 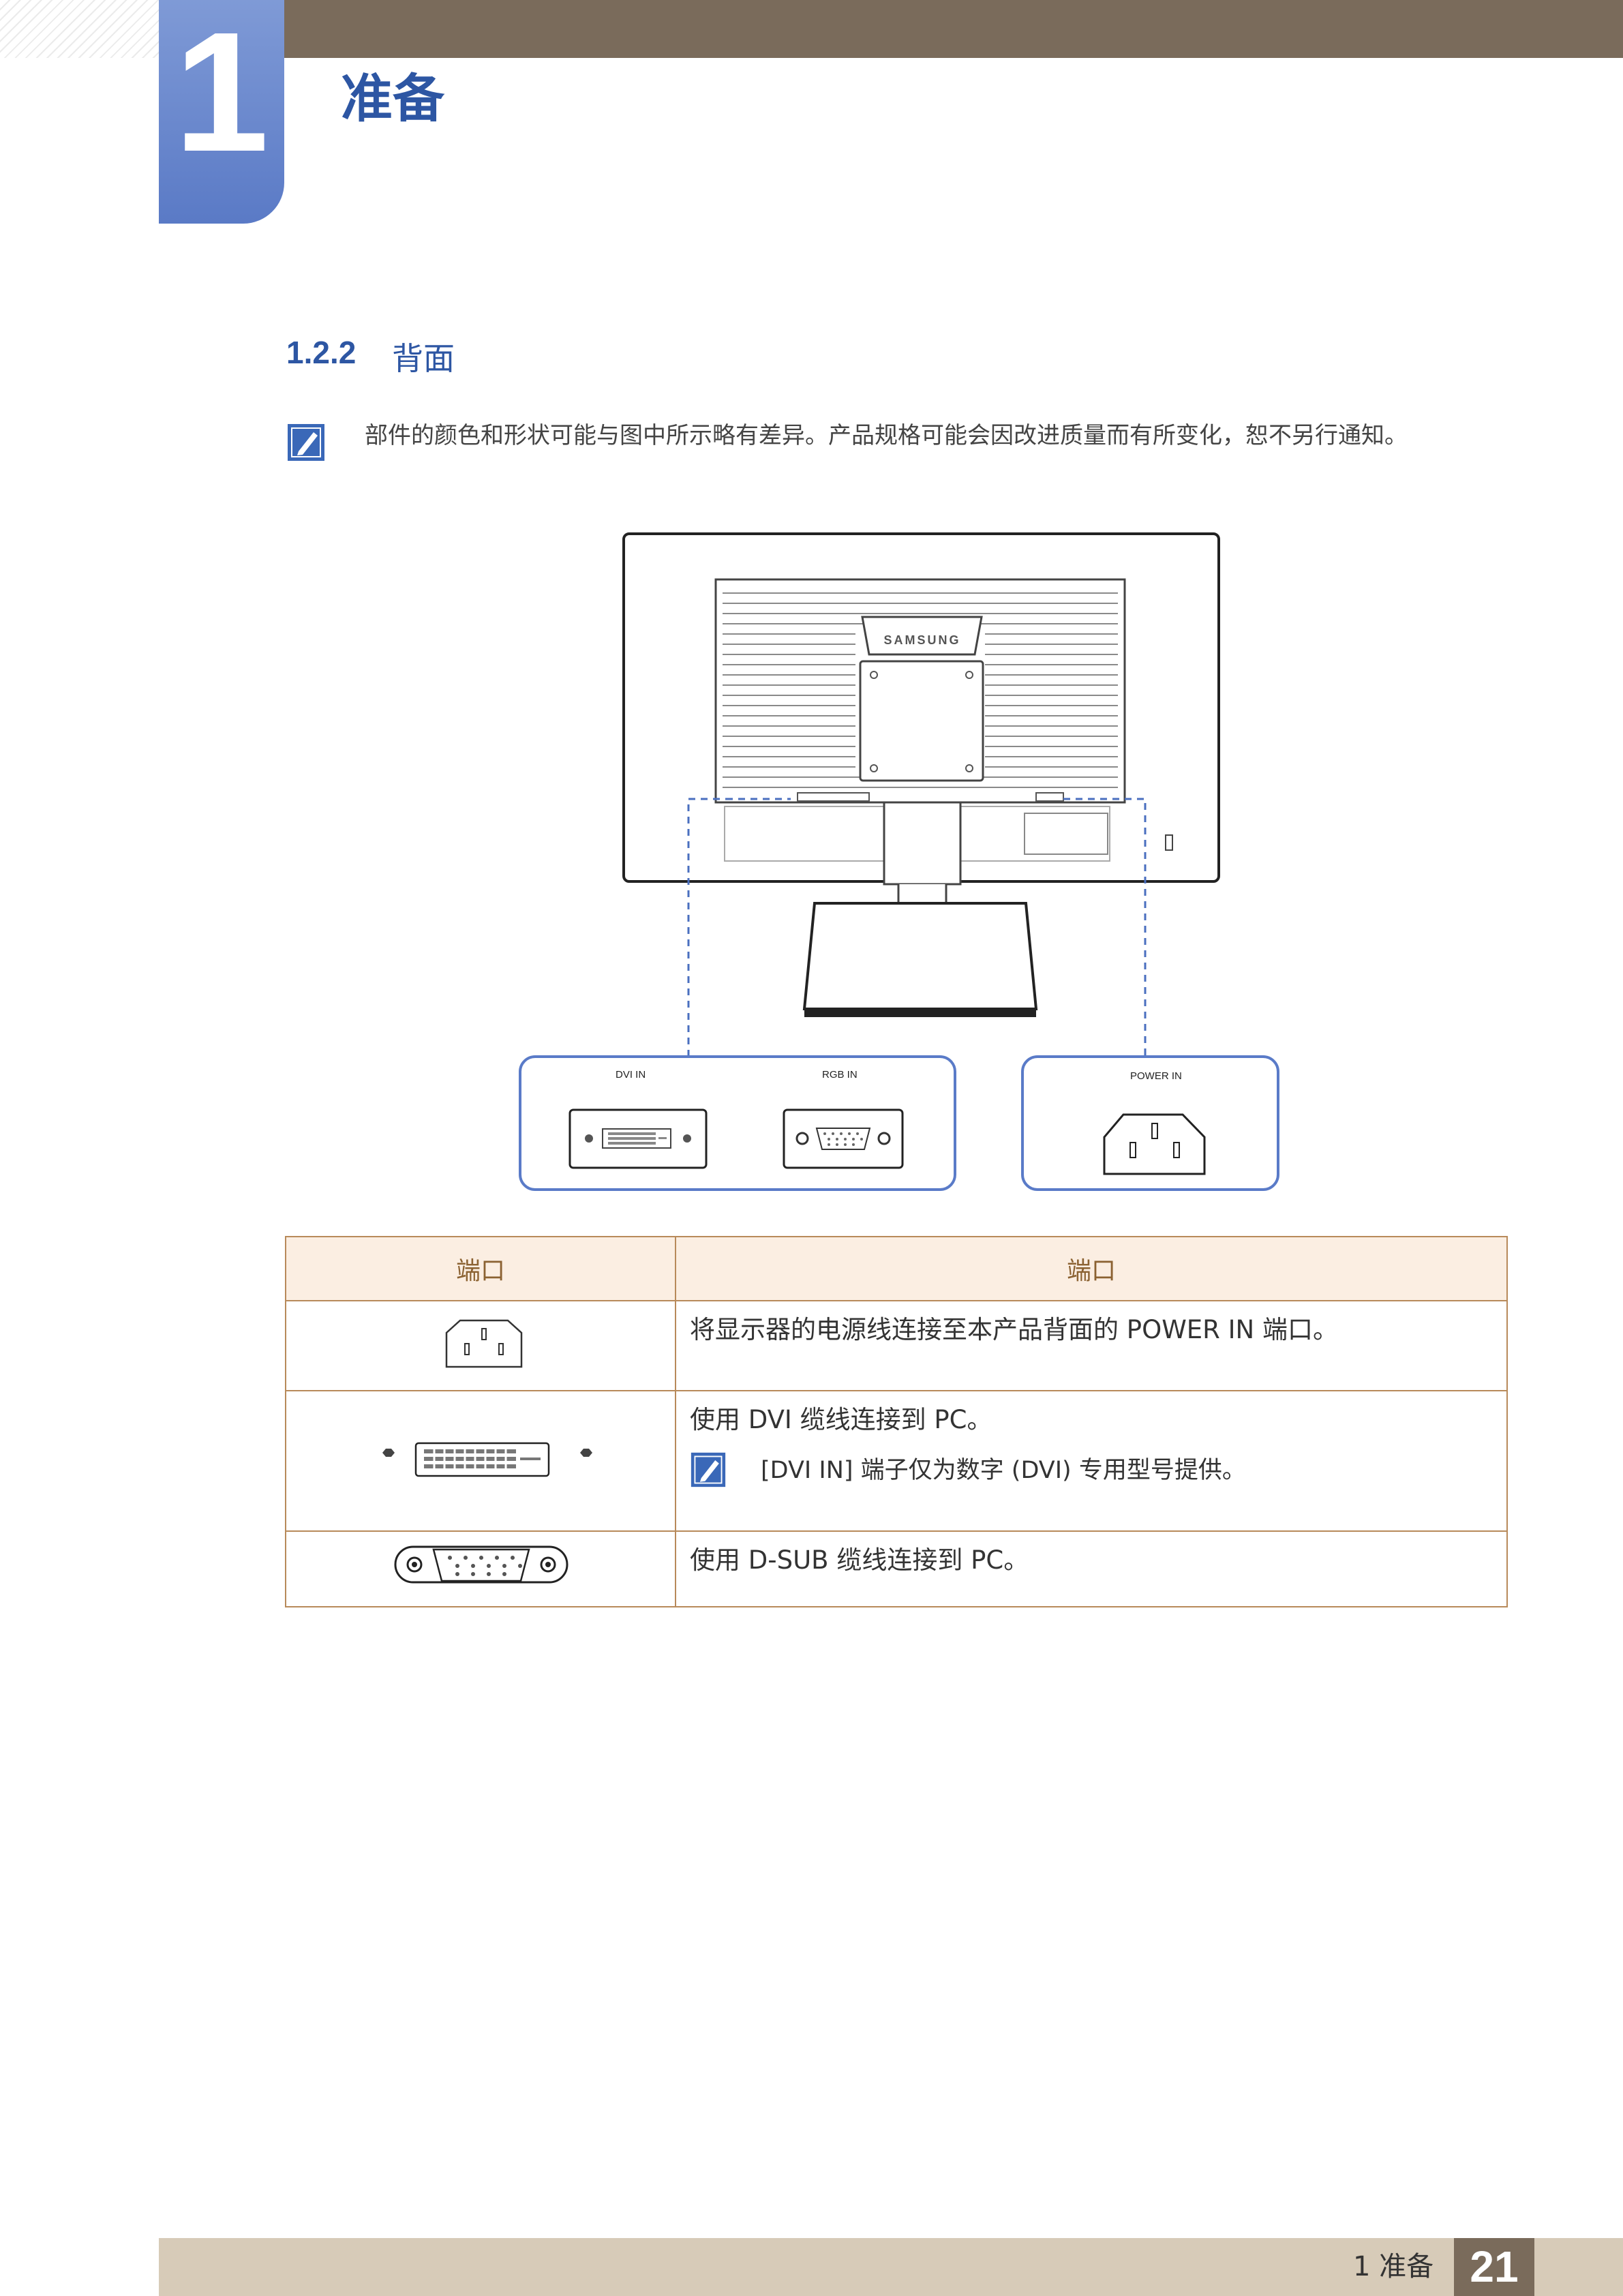 I want to click on table-row: 使用 D-SUB 缆线连接到 PC。, so click(x=897, y=1568).